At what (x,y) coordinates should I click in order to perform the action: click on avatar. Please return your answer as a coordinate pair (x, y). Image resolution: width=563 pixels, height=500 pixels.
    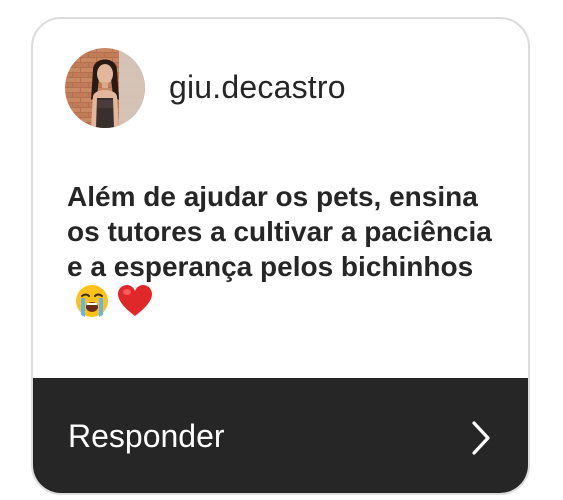
    Looking at the image, I should click on (105, 88).